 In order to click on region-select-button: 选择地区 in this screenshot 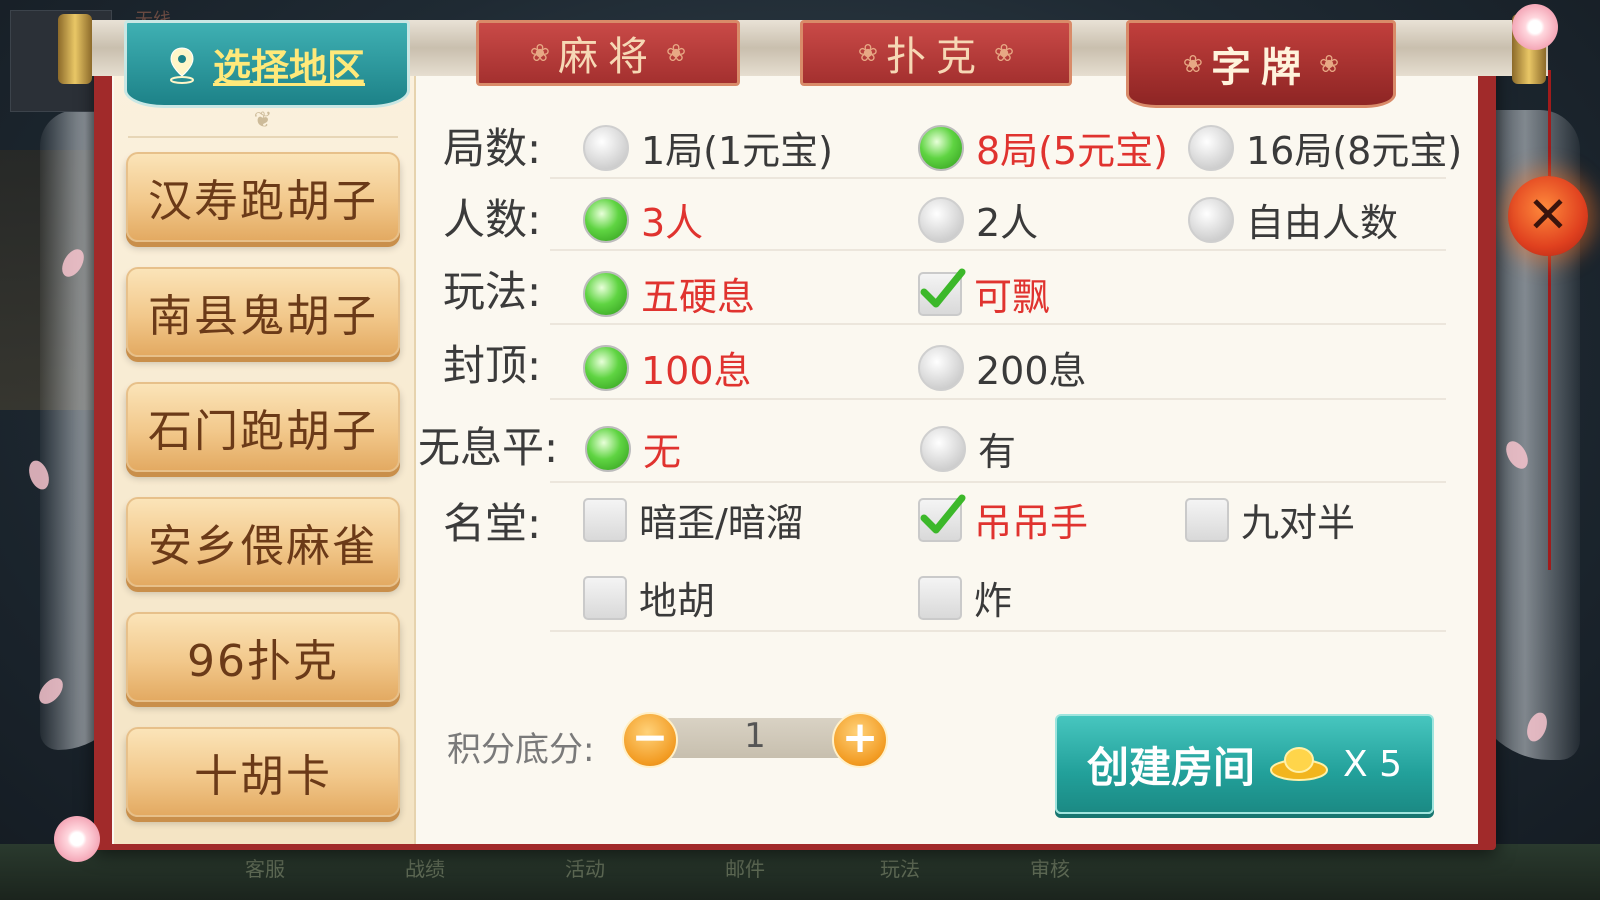, I will do `click(267, 64)`.